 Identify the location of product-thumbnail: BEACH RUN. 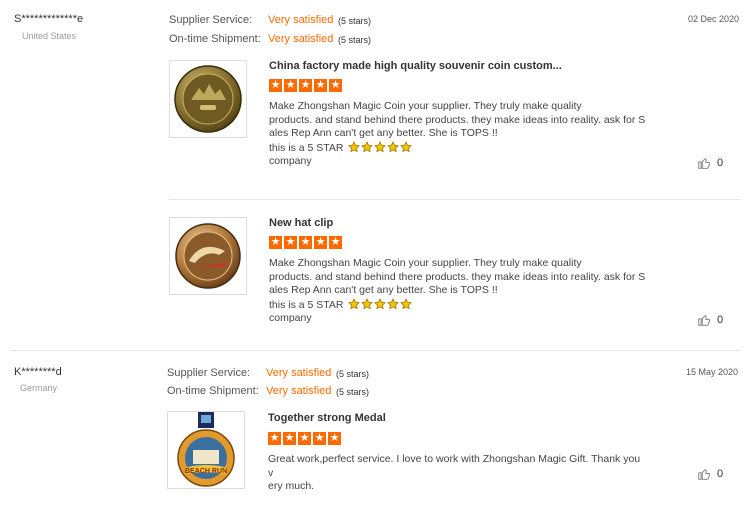
(206, 450).